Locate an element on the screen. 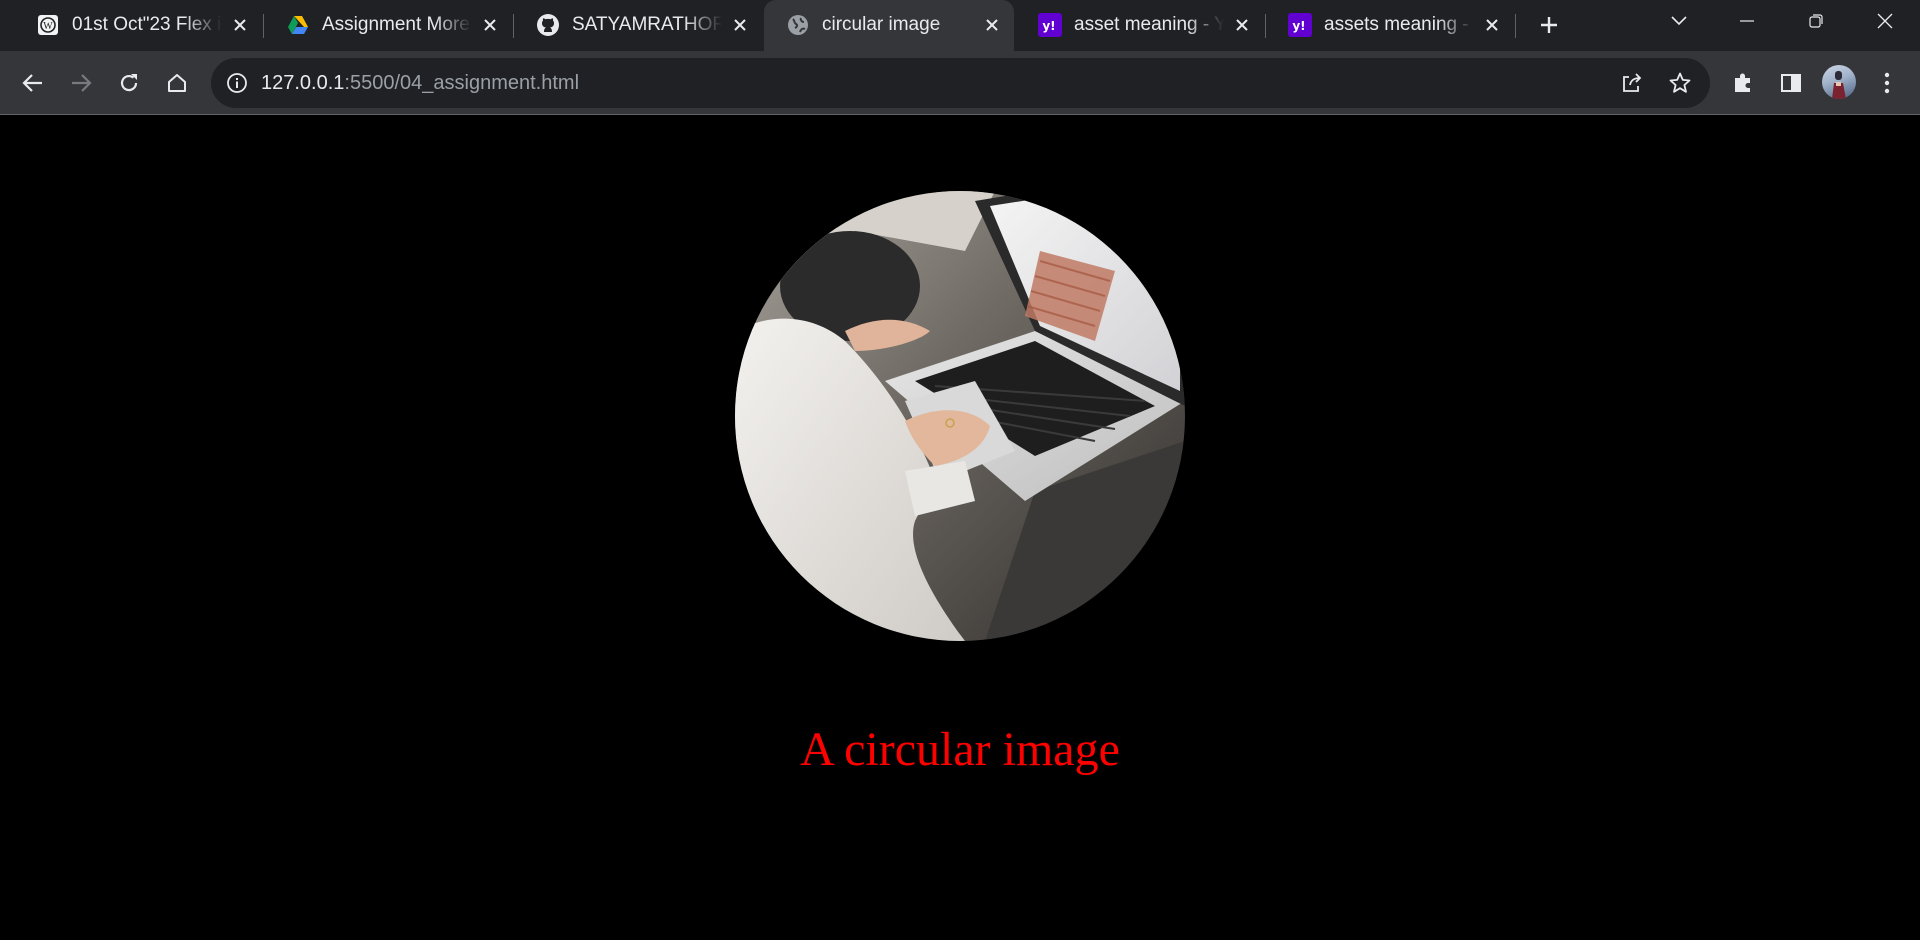 Image resolution: width=1920 pixels, height=940 pixels. tab-separator is located at coordinates (1515, 26).